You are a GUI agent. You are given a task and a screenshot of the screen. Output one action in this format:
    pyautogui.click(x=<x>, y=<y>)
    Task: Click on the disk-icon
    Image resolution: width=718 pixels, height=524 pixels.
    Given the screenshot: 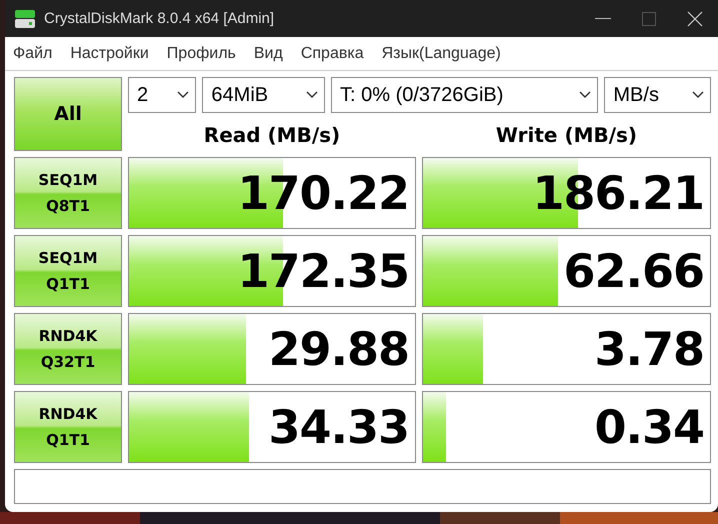 What is the action you would take?
    pyautogui.click(x=25, y=19)
    